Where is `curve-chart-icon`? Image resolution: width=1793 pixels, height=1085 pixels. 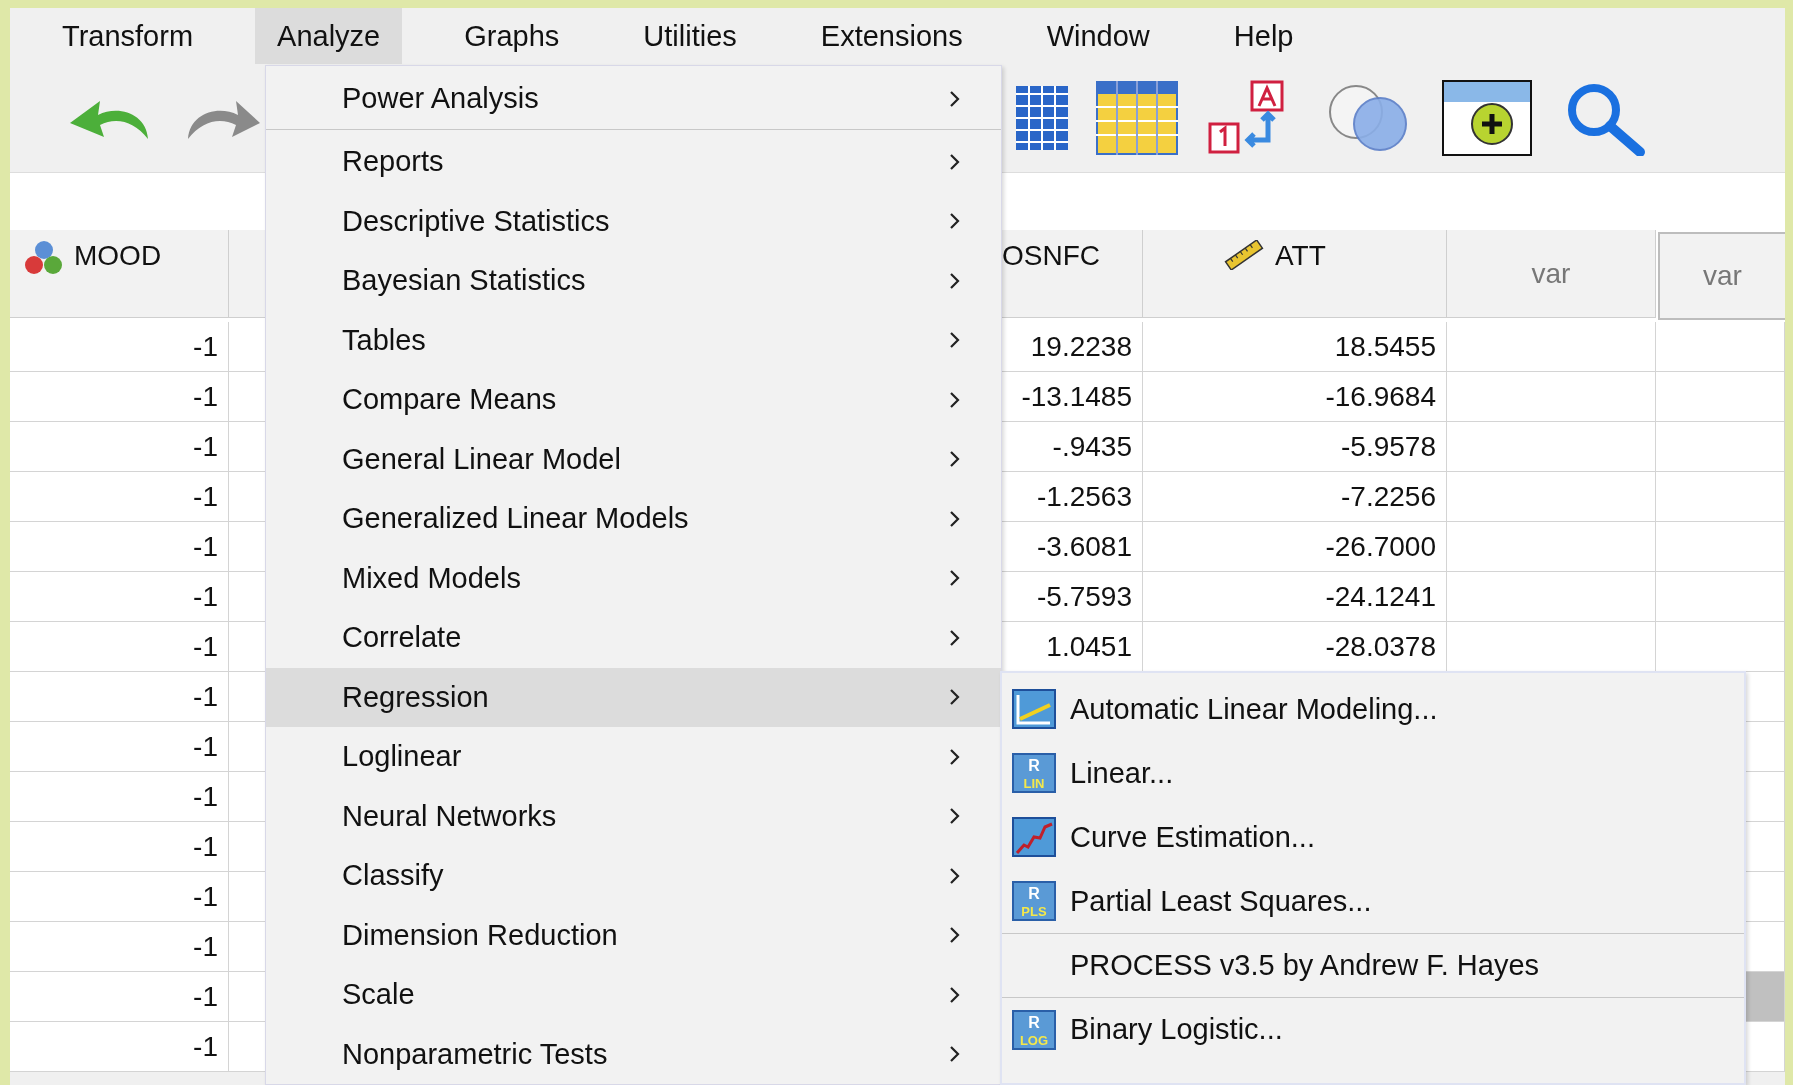 curve-chart-icon is located at coordinates (1034, 837).